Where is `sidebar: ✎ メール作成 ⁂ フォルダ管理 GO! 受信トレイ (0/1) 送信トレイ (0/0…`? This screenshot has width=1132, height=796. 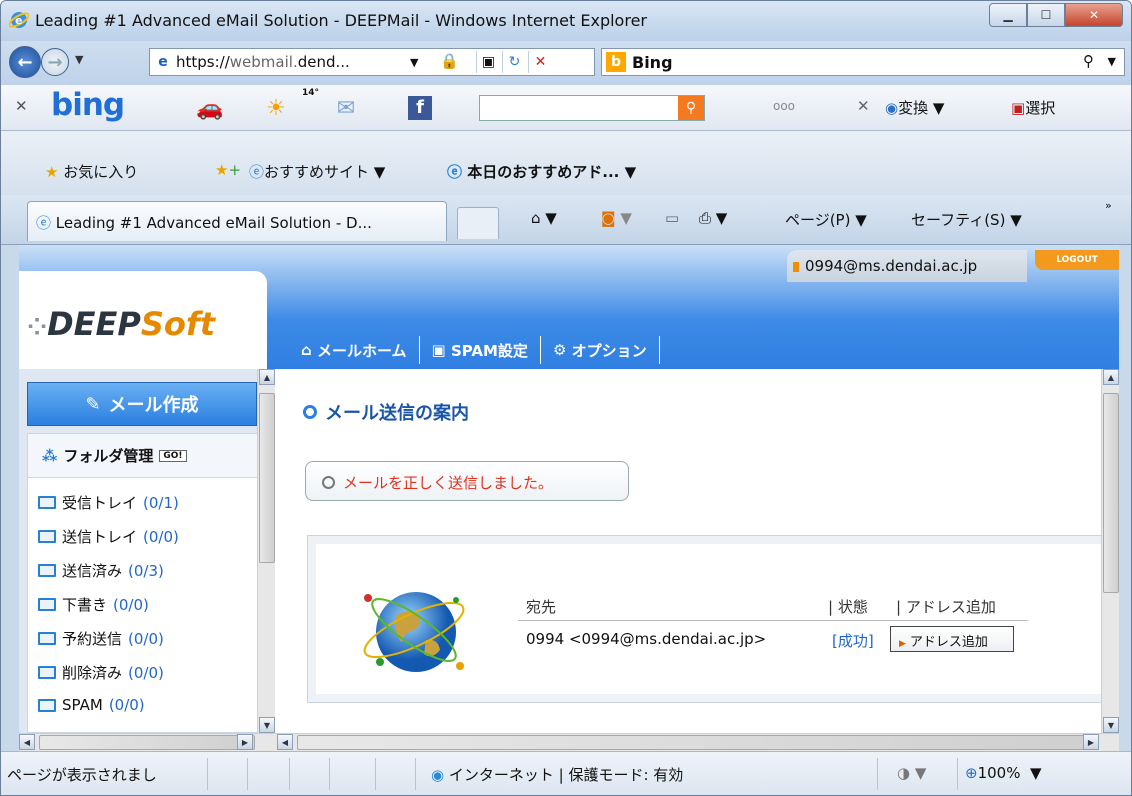 sidebar: ✎ メール作成 ⁂ フォルダ管理 GO! 受信トレイ (0/1) 送信トレイ (0/0… is located at coordinates (147, 551).